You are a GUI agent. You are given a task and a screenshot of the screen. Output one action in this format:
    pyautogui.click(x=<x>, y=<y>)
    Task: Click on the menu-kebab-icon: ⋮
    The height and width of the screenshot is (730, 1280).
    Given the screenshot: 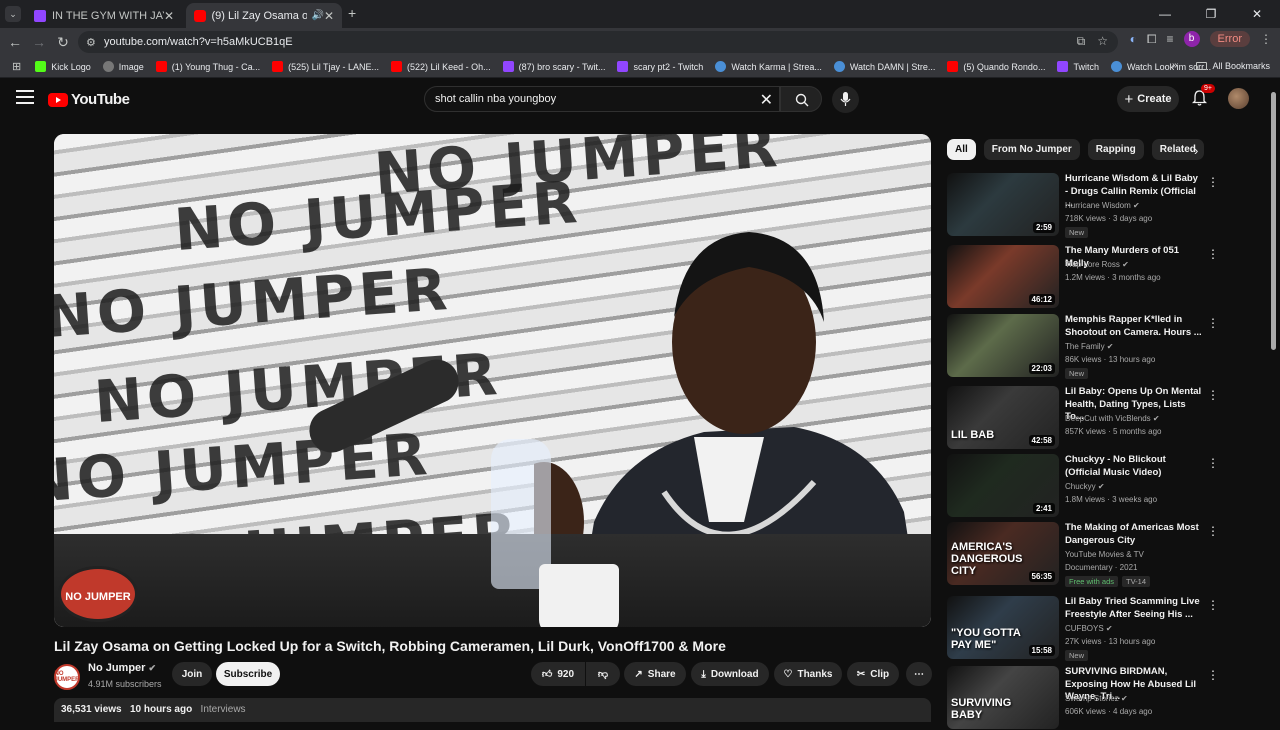 What is the action you would take?
    pyautogui.click(x=1266, y=39)
    